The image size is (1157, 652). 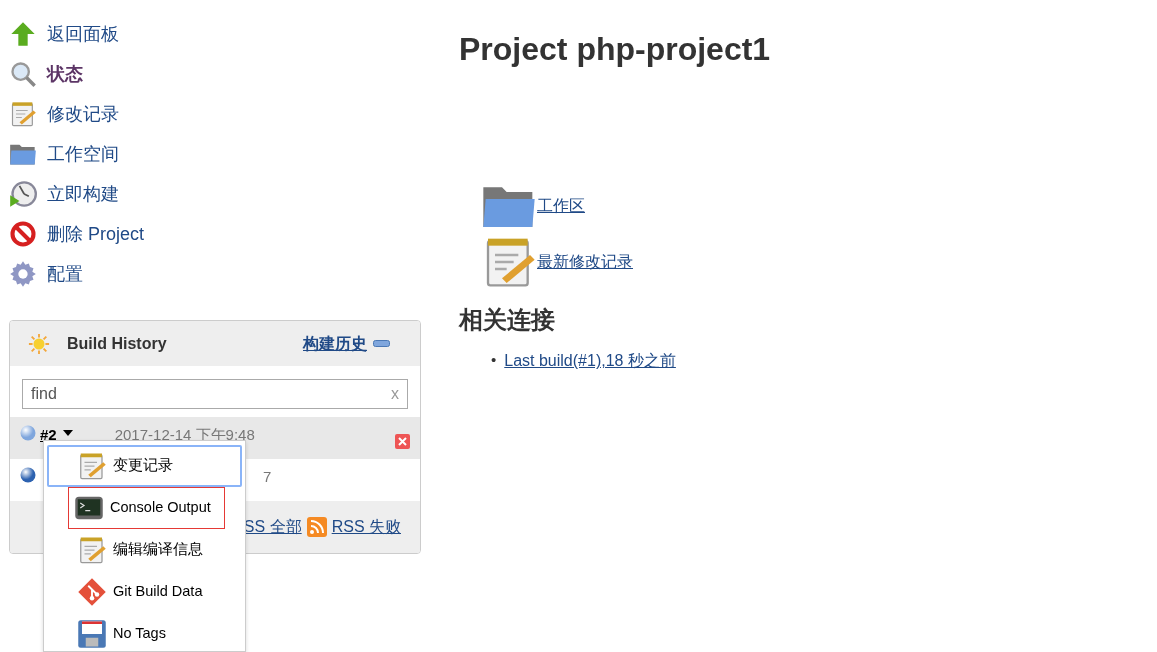 What do you see at coordinates (267, 477) in the screenshot?
I see `build-time: 7` at bounding box center [267, 477].